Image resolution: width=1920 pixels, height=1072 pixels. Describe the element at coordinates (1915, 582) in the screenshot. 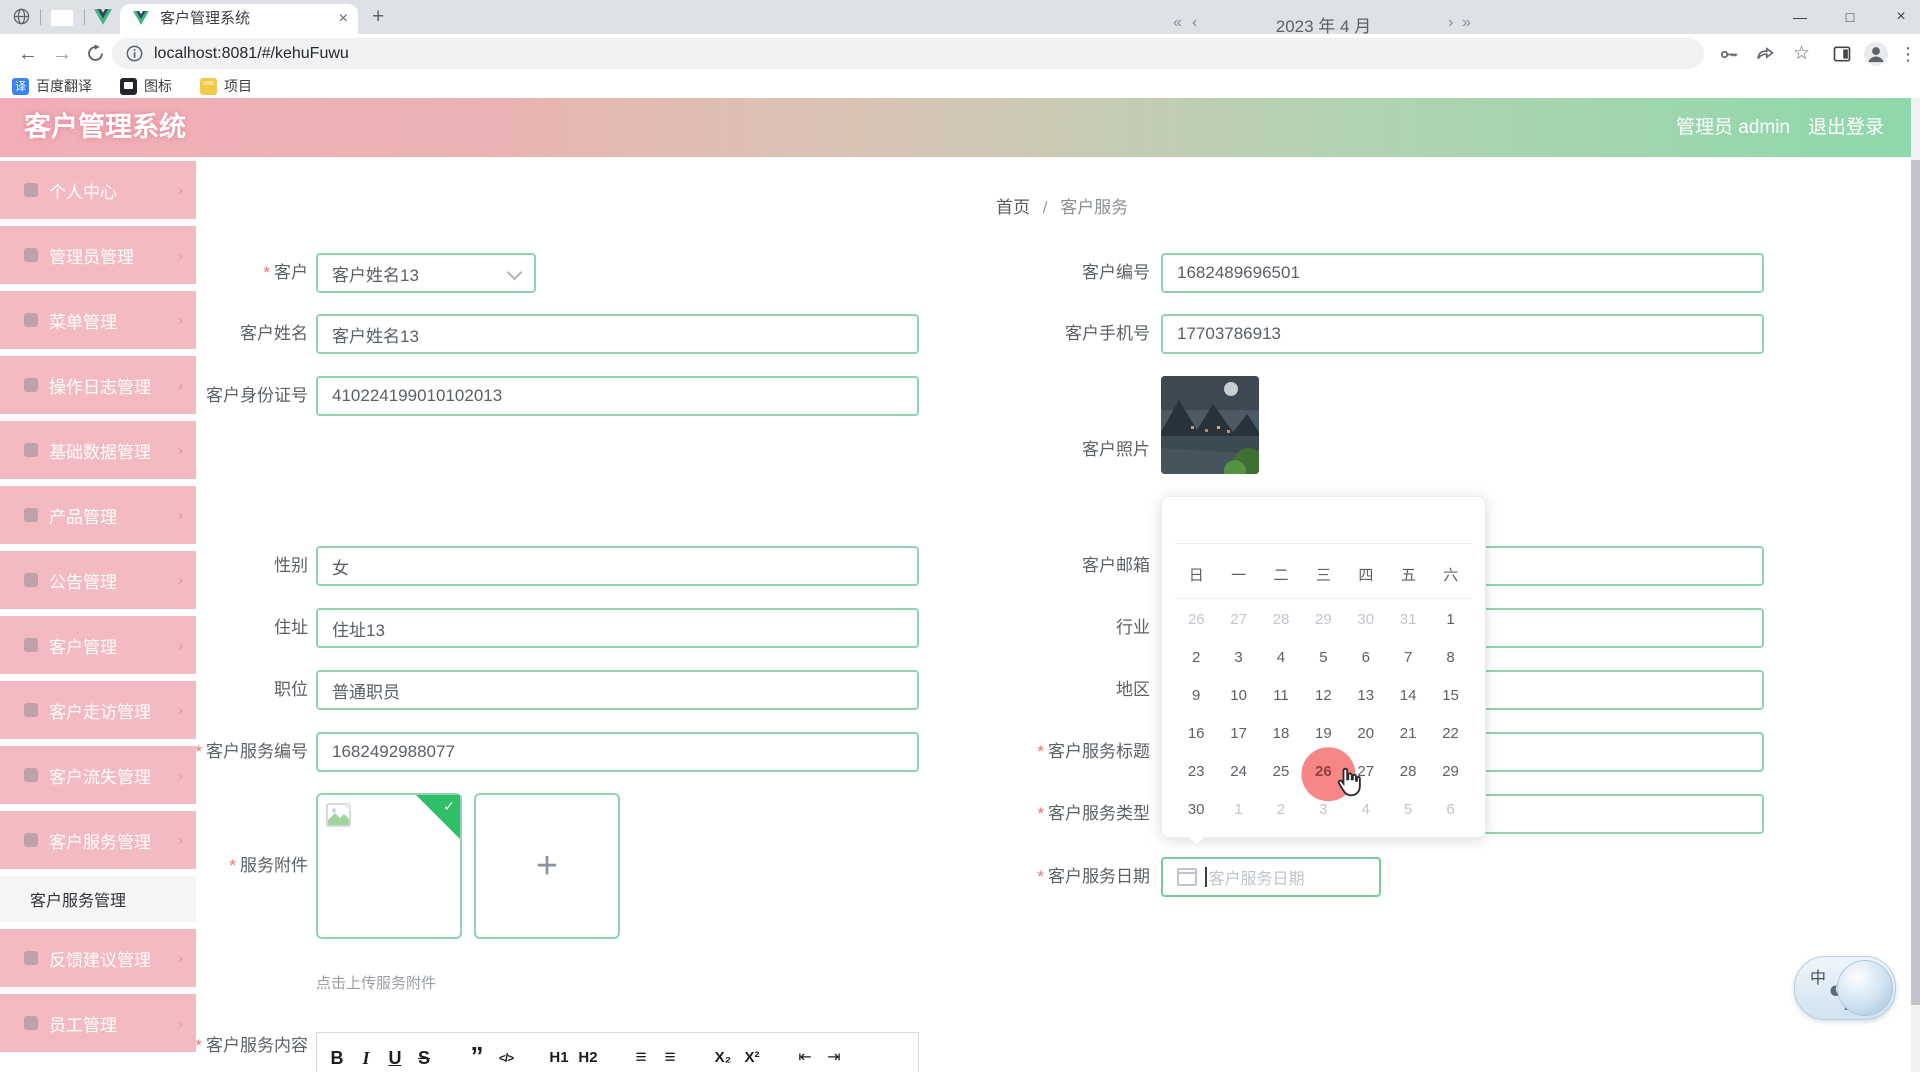

I see `scrollbar-thumb` at that location.